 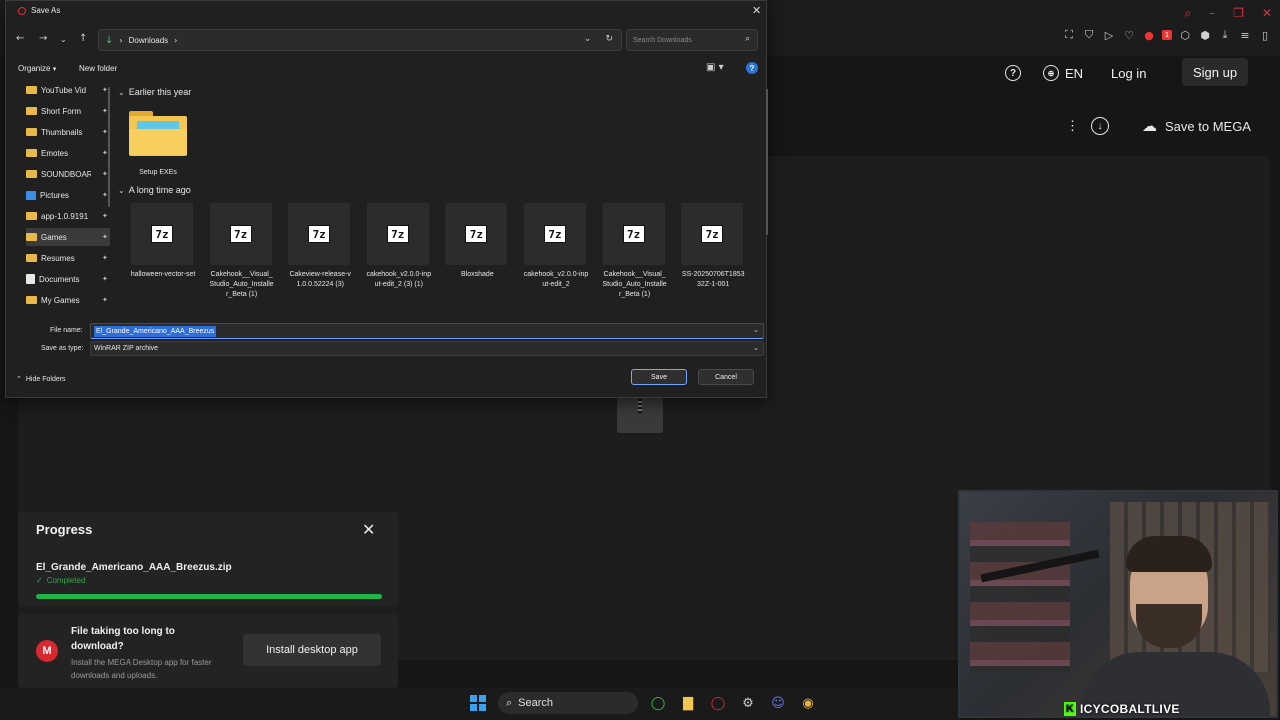 I want to click on extension-icon: ●, so click(x=1149, y=35).